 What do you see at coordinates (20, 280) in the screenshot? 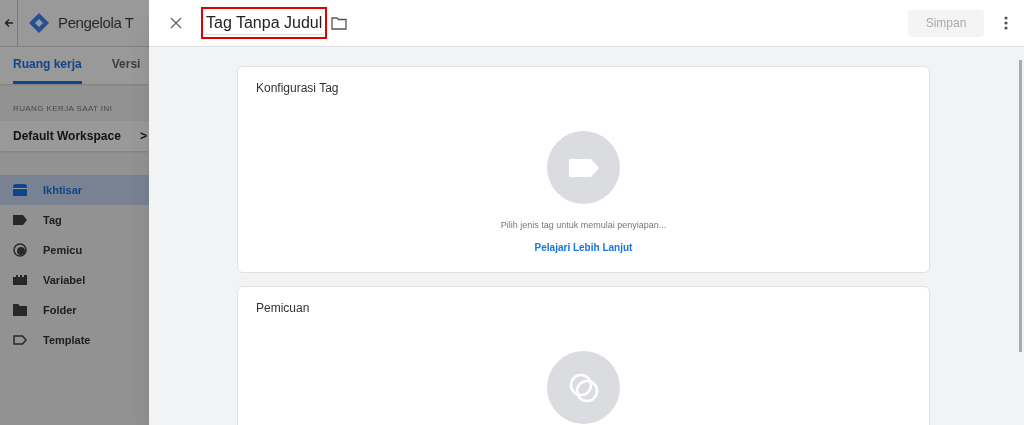
I see `variable-icon` at bounding box center [20, 280].